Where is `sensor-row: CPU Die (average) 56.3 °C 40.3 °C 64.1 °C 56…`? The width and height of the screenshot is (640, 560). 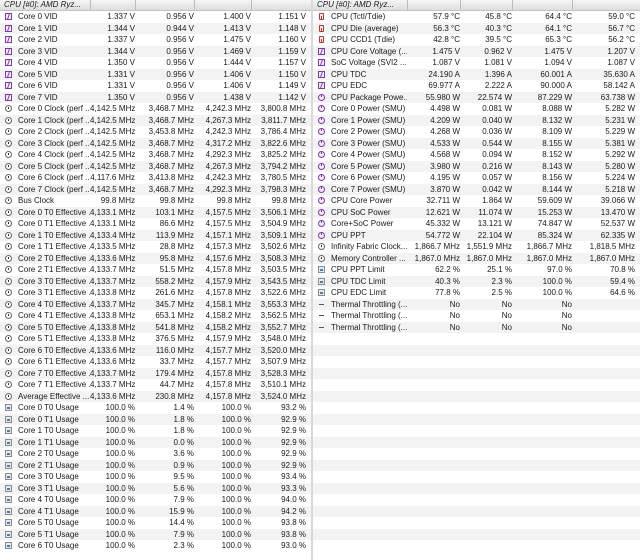 sensor-row: CPU Die (average) 56.3 °C 40.3 °C 64.1 °C 56… is located at coordinates (476, 28).